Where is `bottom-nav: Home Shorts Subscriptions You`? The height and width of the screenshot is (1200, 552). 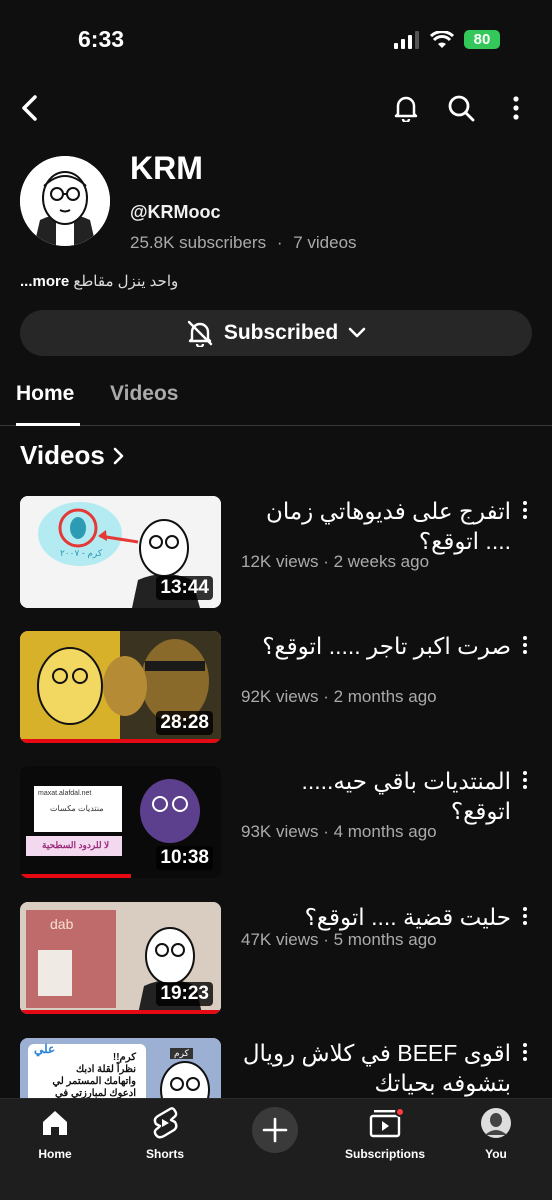 bottom-nav: Home Shorts Subscriptions You is located at coordinates (276, 1149).